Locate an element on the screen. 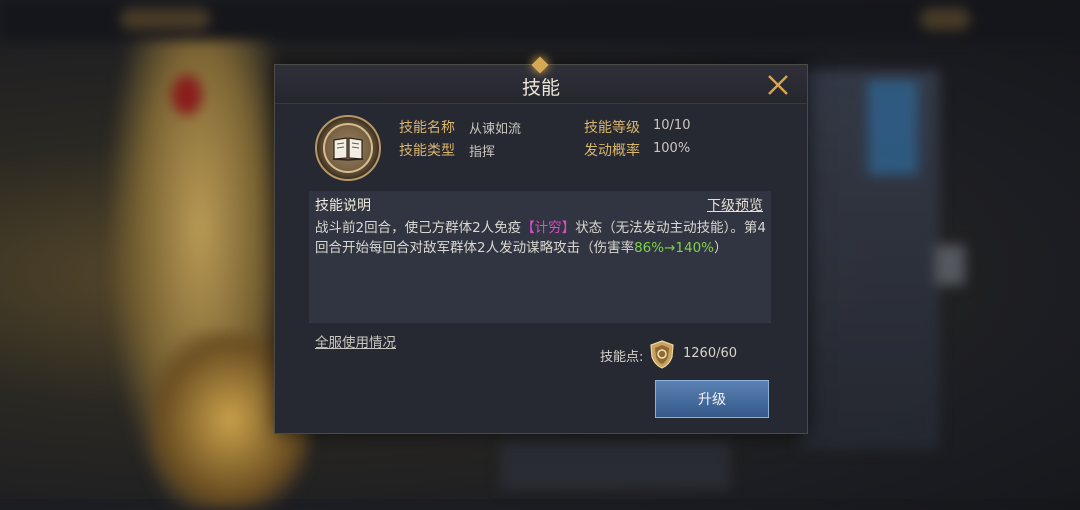 The width and height of the screenshot is (1080, 510). trigger-rate-label: 发动概率 is located at coordinates (612, 151).